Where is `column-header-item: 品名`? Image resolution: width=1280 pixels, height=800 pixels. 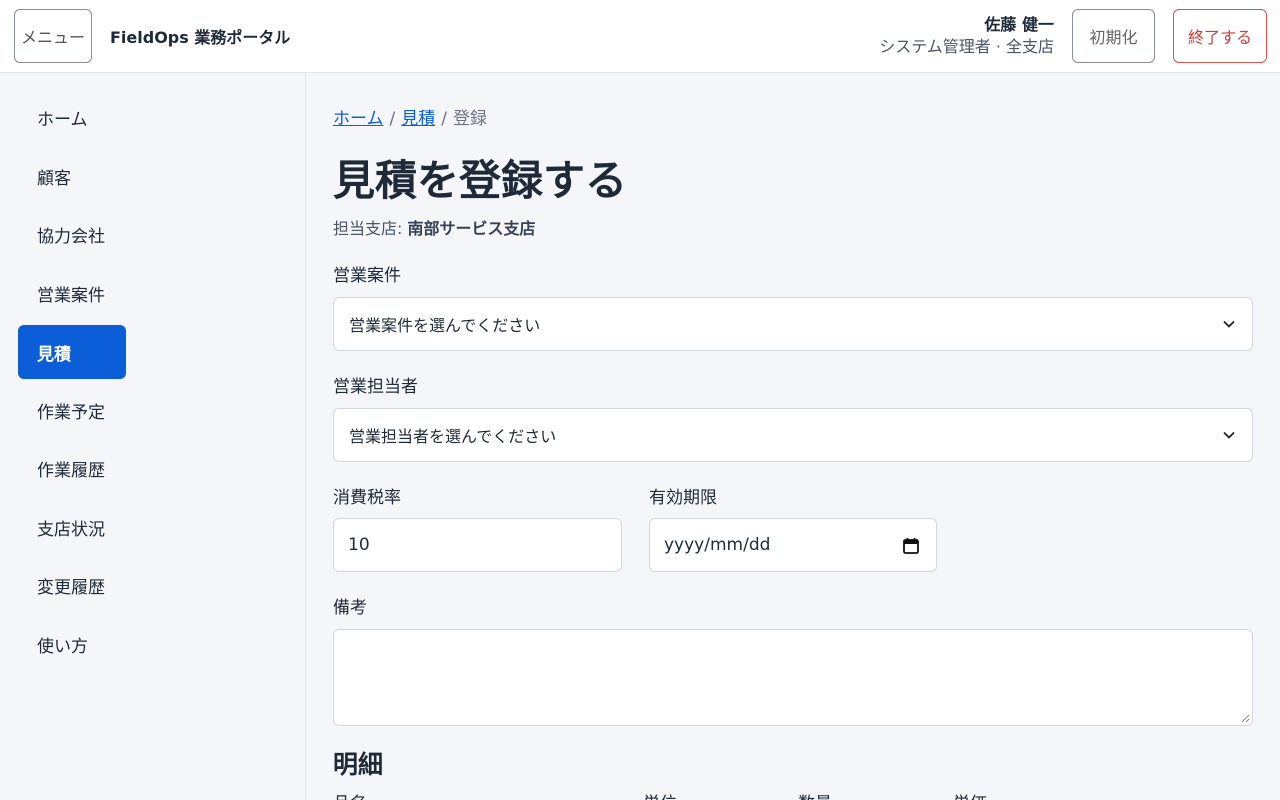
column-header-item: 品名 is located at coordinates (350, 794).